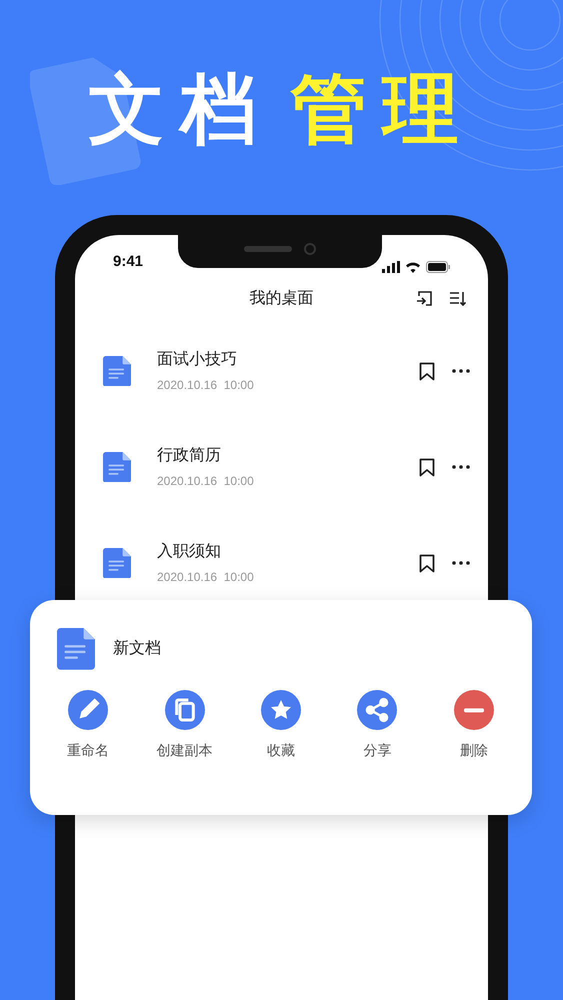 The image size is (563, 1000). I want to click on document-name: 入职须知, so click(189, 552).